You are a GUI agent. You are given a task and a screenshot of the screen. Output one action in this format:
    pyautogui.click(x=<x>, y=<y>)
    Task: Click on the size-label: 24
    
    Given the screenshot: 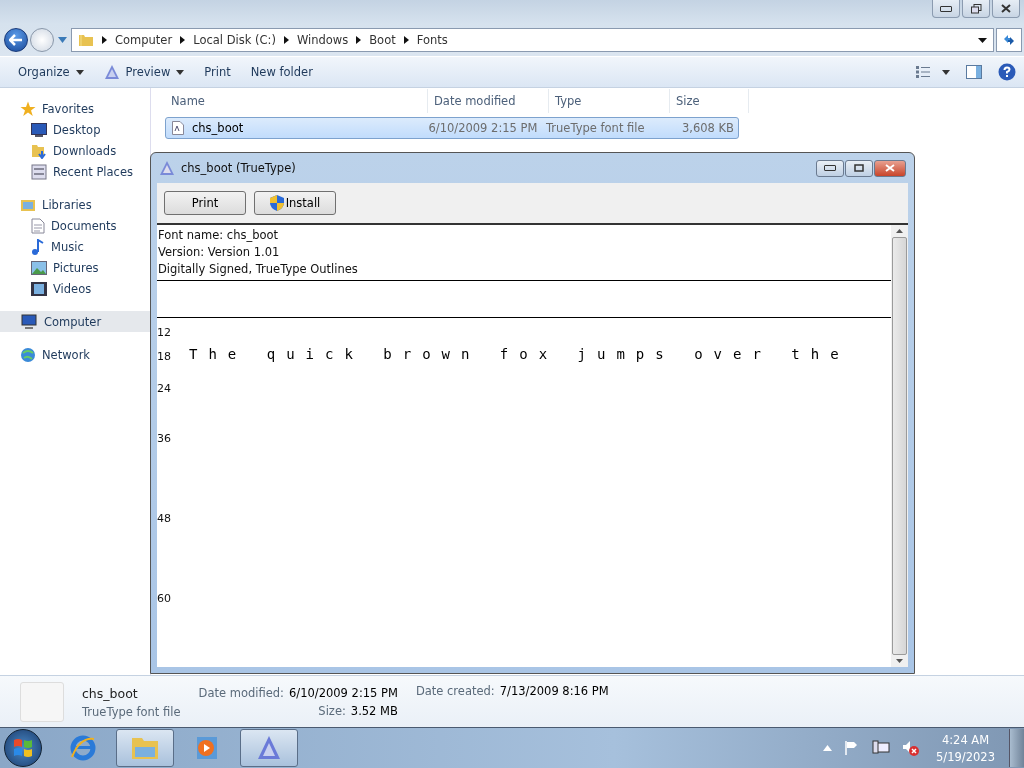 What is the action you would take?
    pyautogui.click(x=164, y=388)
    